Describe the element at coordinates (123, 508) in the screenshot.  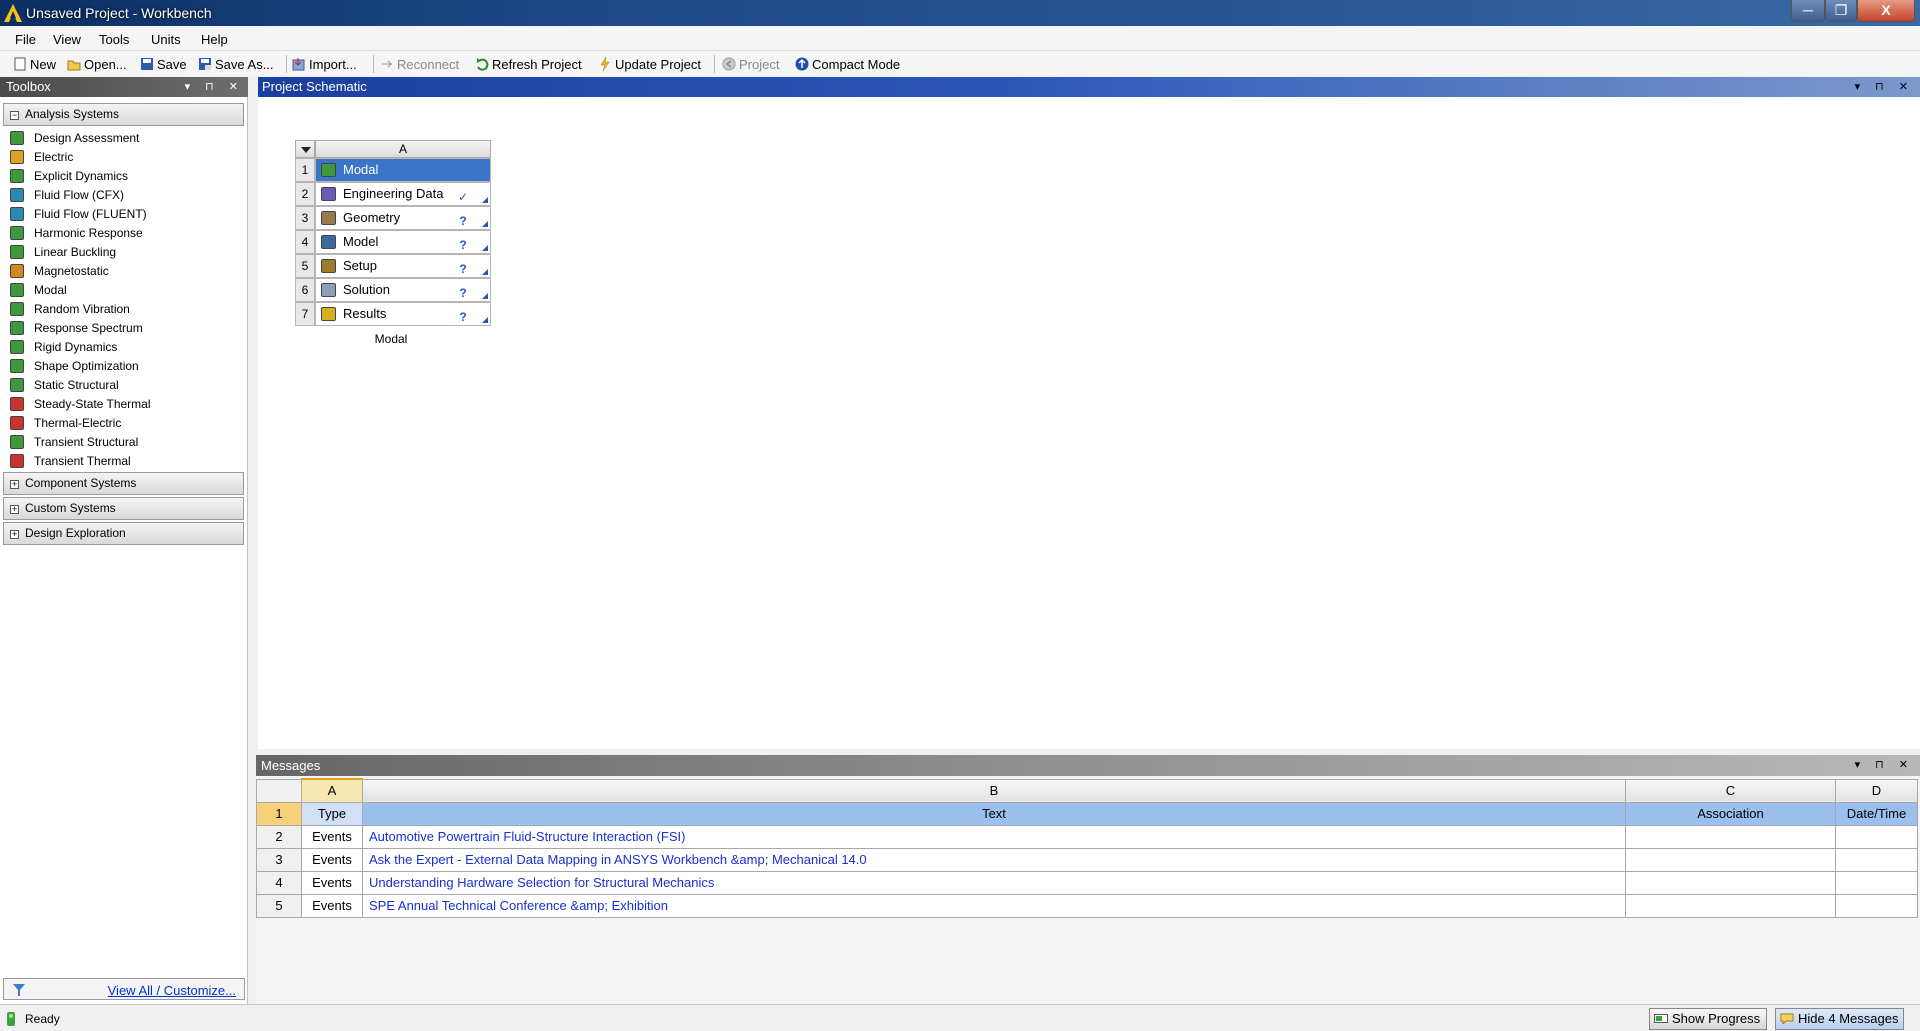
I see `category-custom-systems: + Custom Systems` at that location.